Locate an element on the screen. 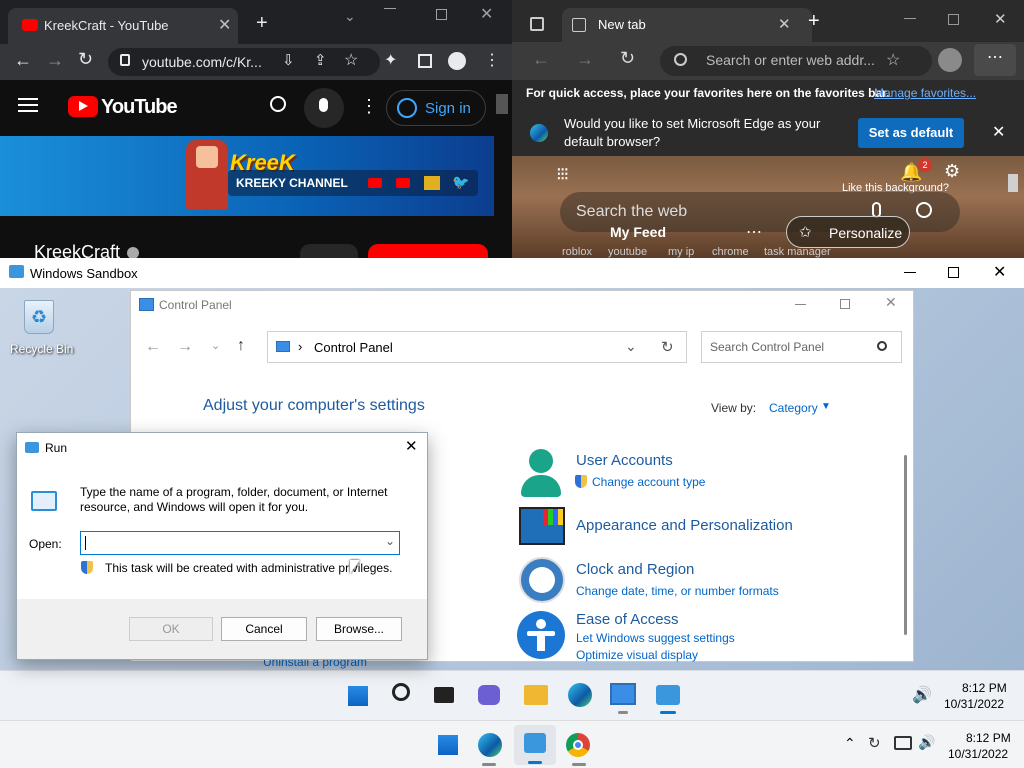  chrome-menu-icon: ⋮ is located at coordinates (492, 60).